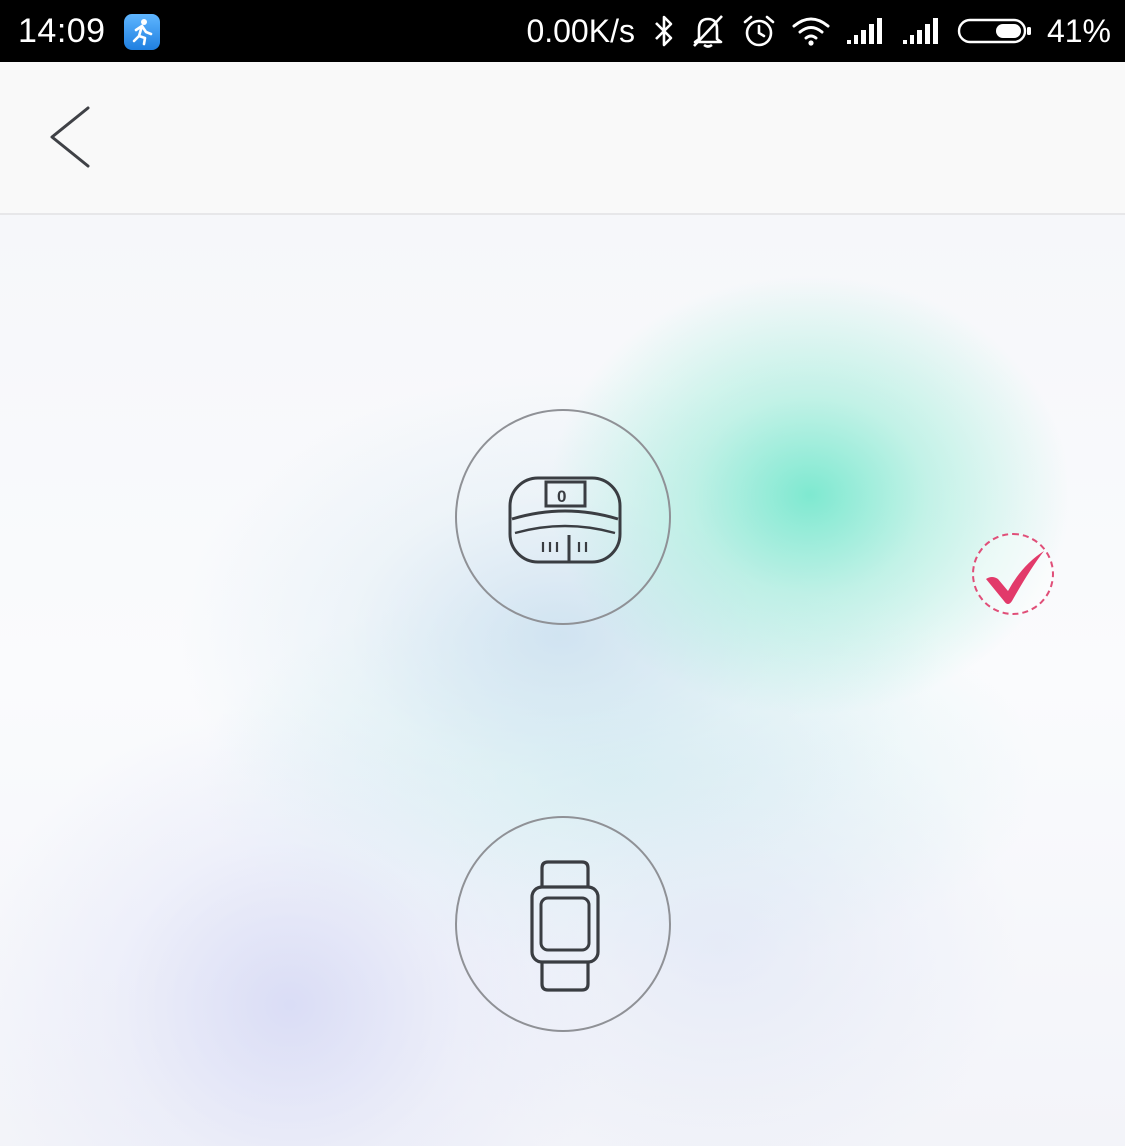  I want to click on device-option-band: 0, so click(563, 517).